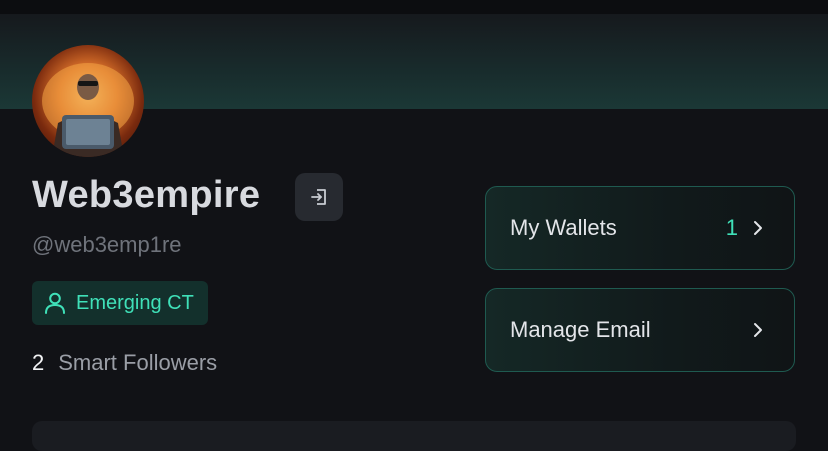  What do you see at coordinates (640, 228) in the screenshot?
I see `my-wallets-button: My Wallets 1` at bounding box center [640, 228].